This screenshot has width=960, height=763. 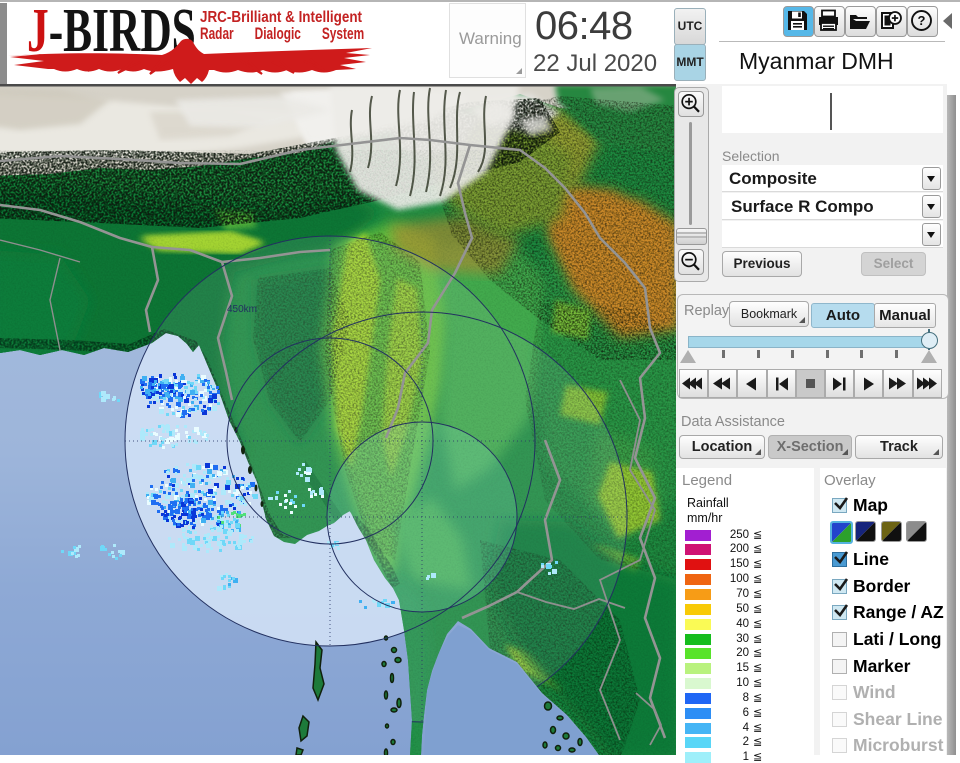 What do you see at coordinates (242, 309) in the screenshot?
I see `svg-text: 450km` at bounding box center [242, 309].